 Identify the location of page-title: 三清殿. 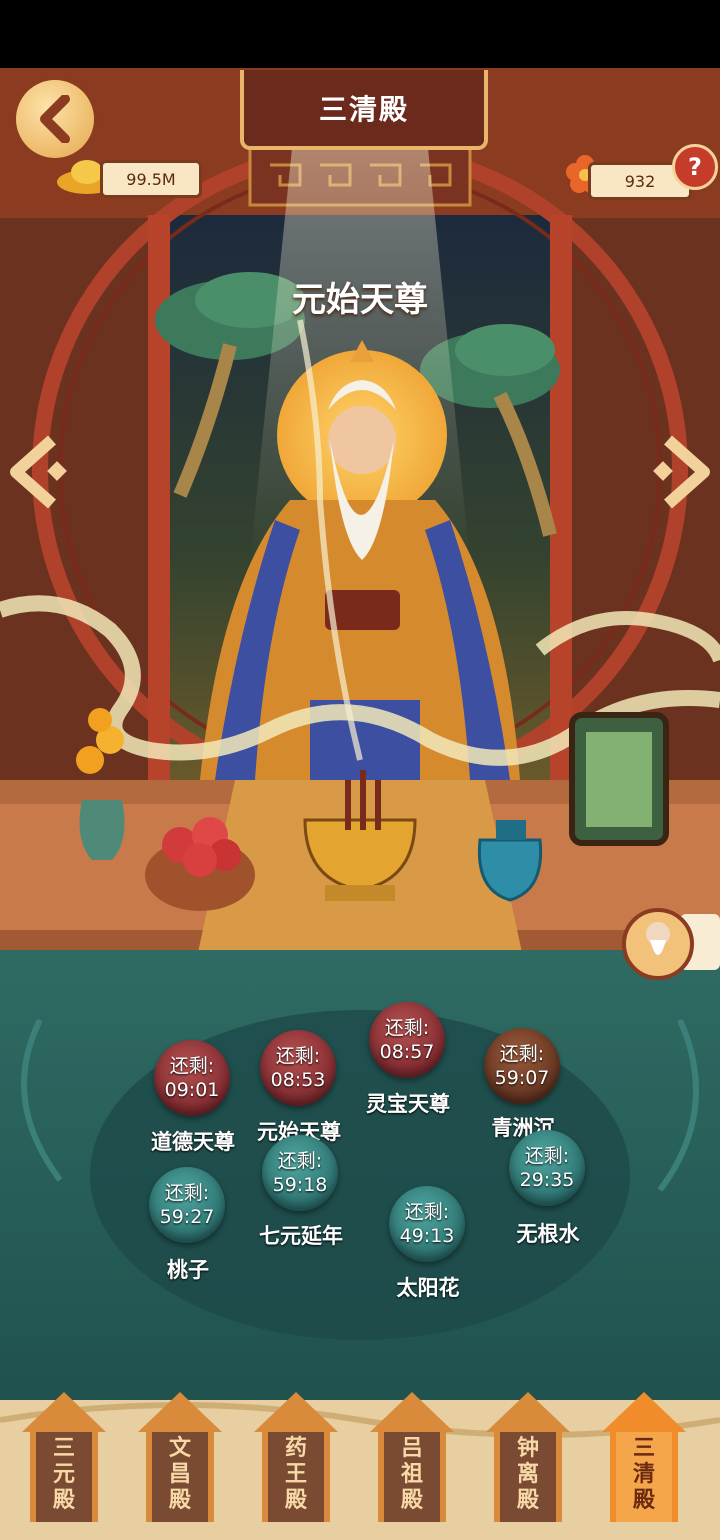
(364, 110).